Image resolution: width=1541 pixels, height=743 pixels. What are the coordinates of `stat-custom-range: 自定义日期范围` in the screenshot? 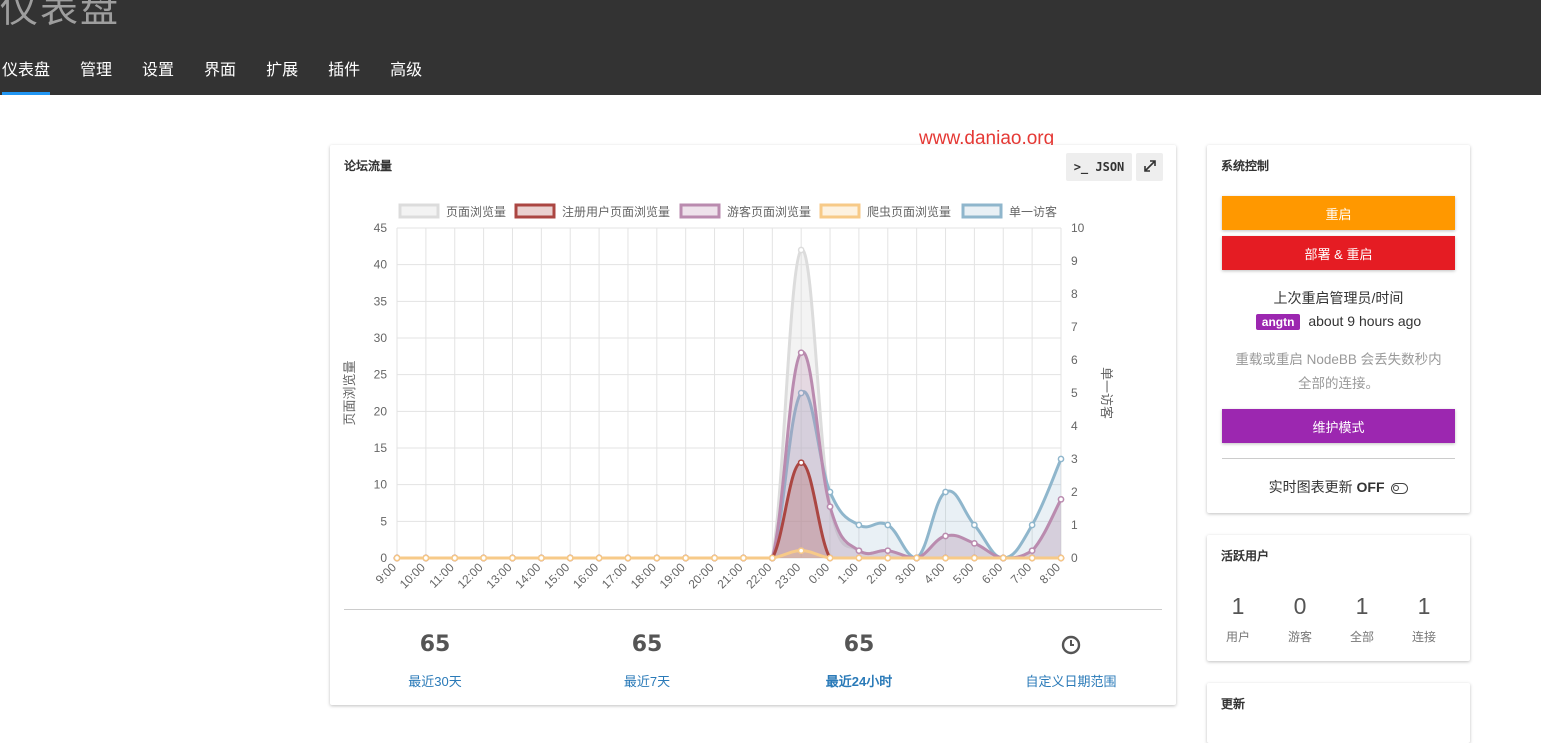 It's located at (1071, 659).